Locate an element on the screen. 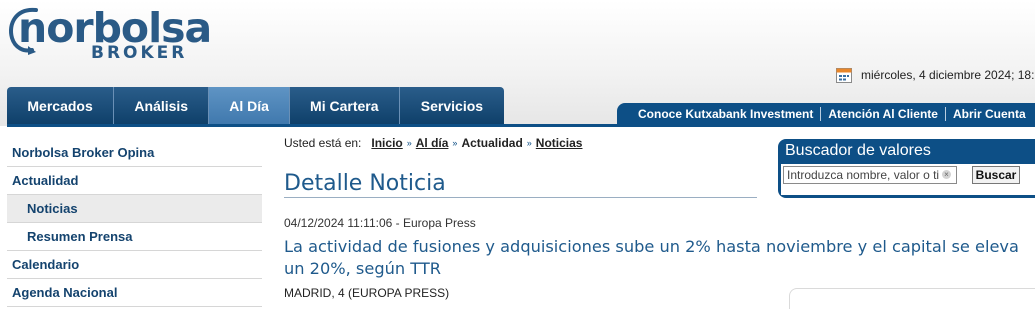  search-body: × Buscar is located at coordinates (908, 179).